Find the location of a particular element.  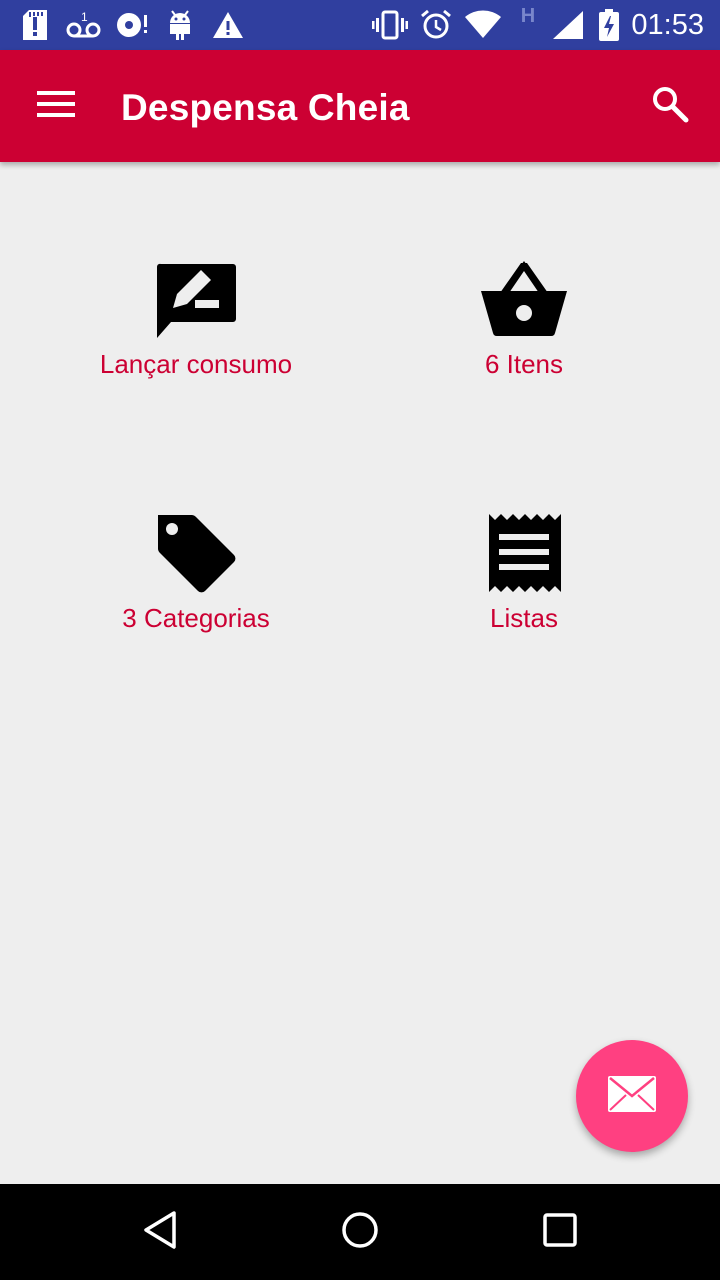

alarm-icon is located at coordinates (436, 25).